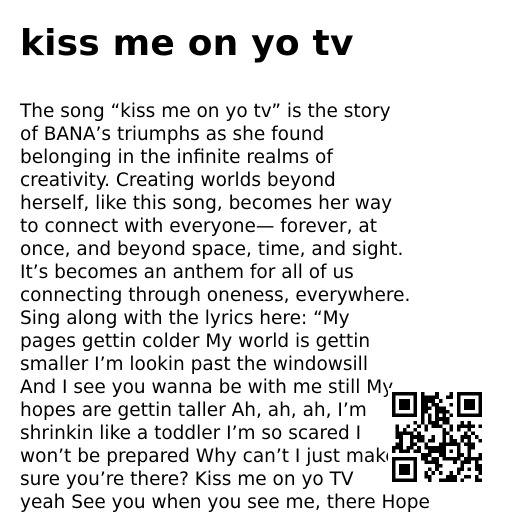  What do you see at coordinates (437, 437) in the screenshot?
I see `qr-code` at bounding box center [437, 437].